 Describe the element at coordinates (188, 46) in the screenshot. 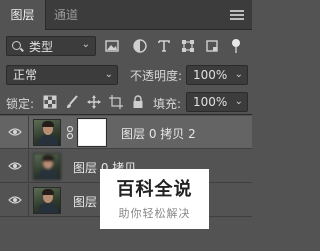

I see `shape-layer-filter-icon` at that location.